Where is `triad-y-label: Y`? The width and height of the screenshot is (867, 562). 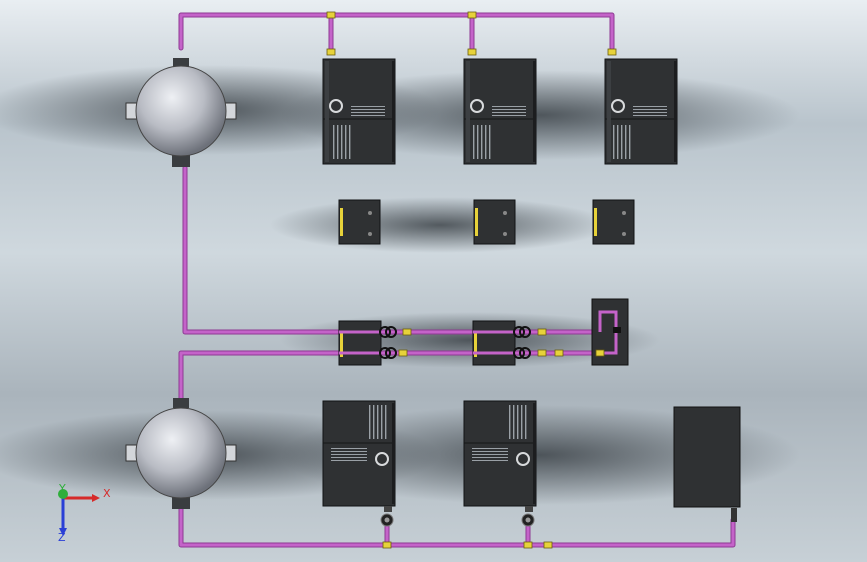
triad-y-label: Y is located at coordinates (62, 488).